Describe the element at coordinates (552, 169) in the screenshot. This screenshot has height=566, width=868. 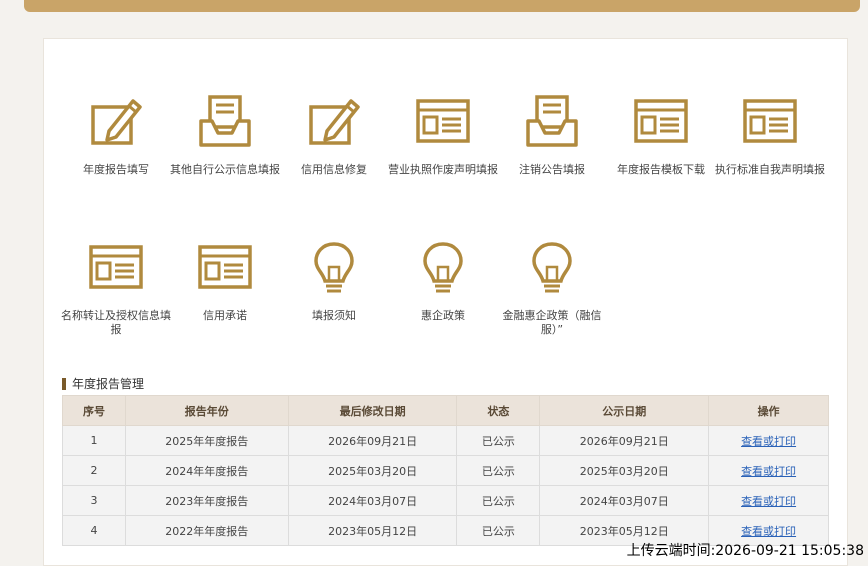
I see `tile-label: 注销公告填报` at that location.